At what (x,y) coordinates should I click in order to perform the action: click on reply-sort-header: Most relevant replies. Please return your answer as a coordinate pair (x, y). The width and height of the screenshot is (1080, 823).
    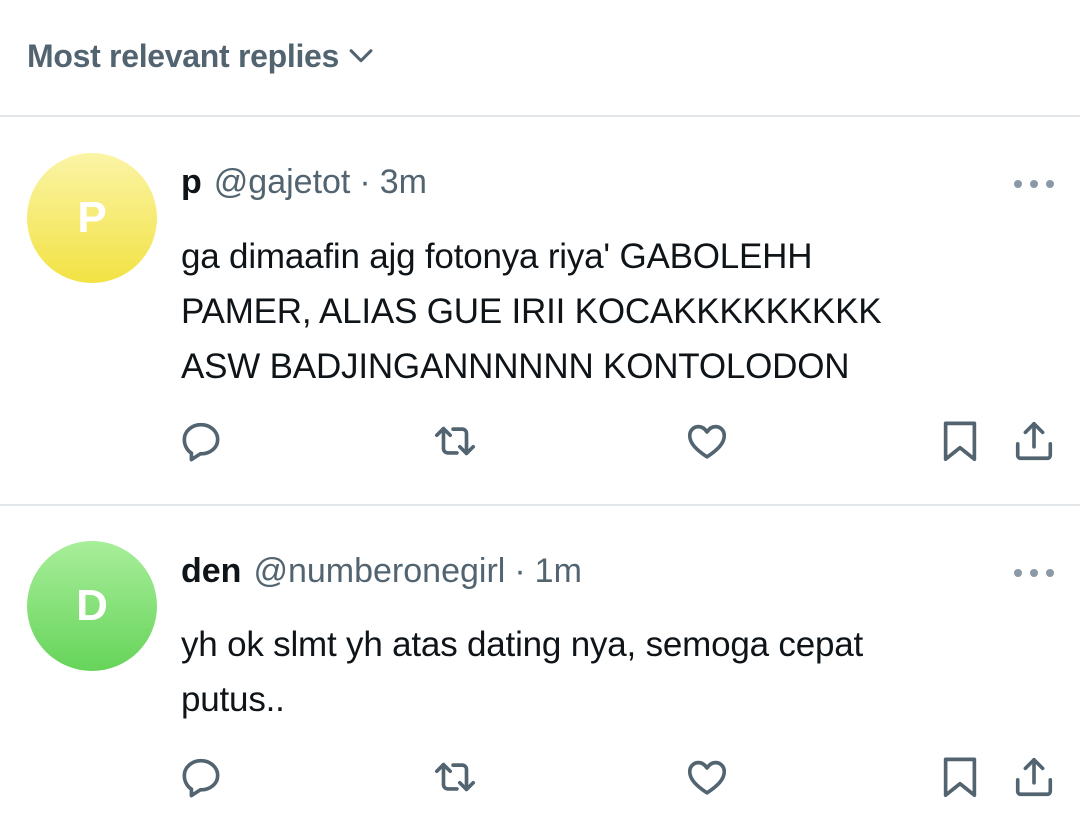
    Looking at the image, I should click on (540, 58).